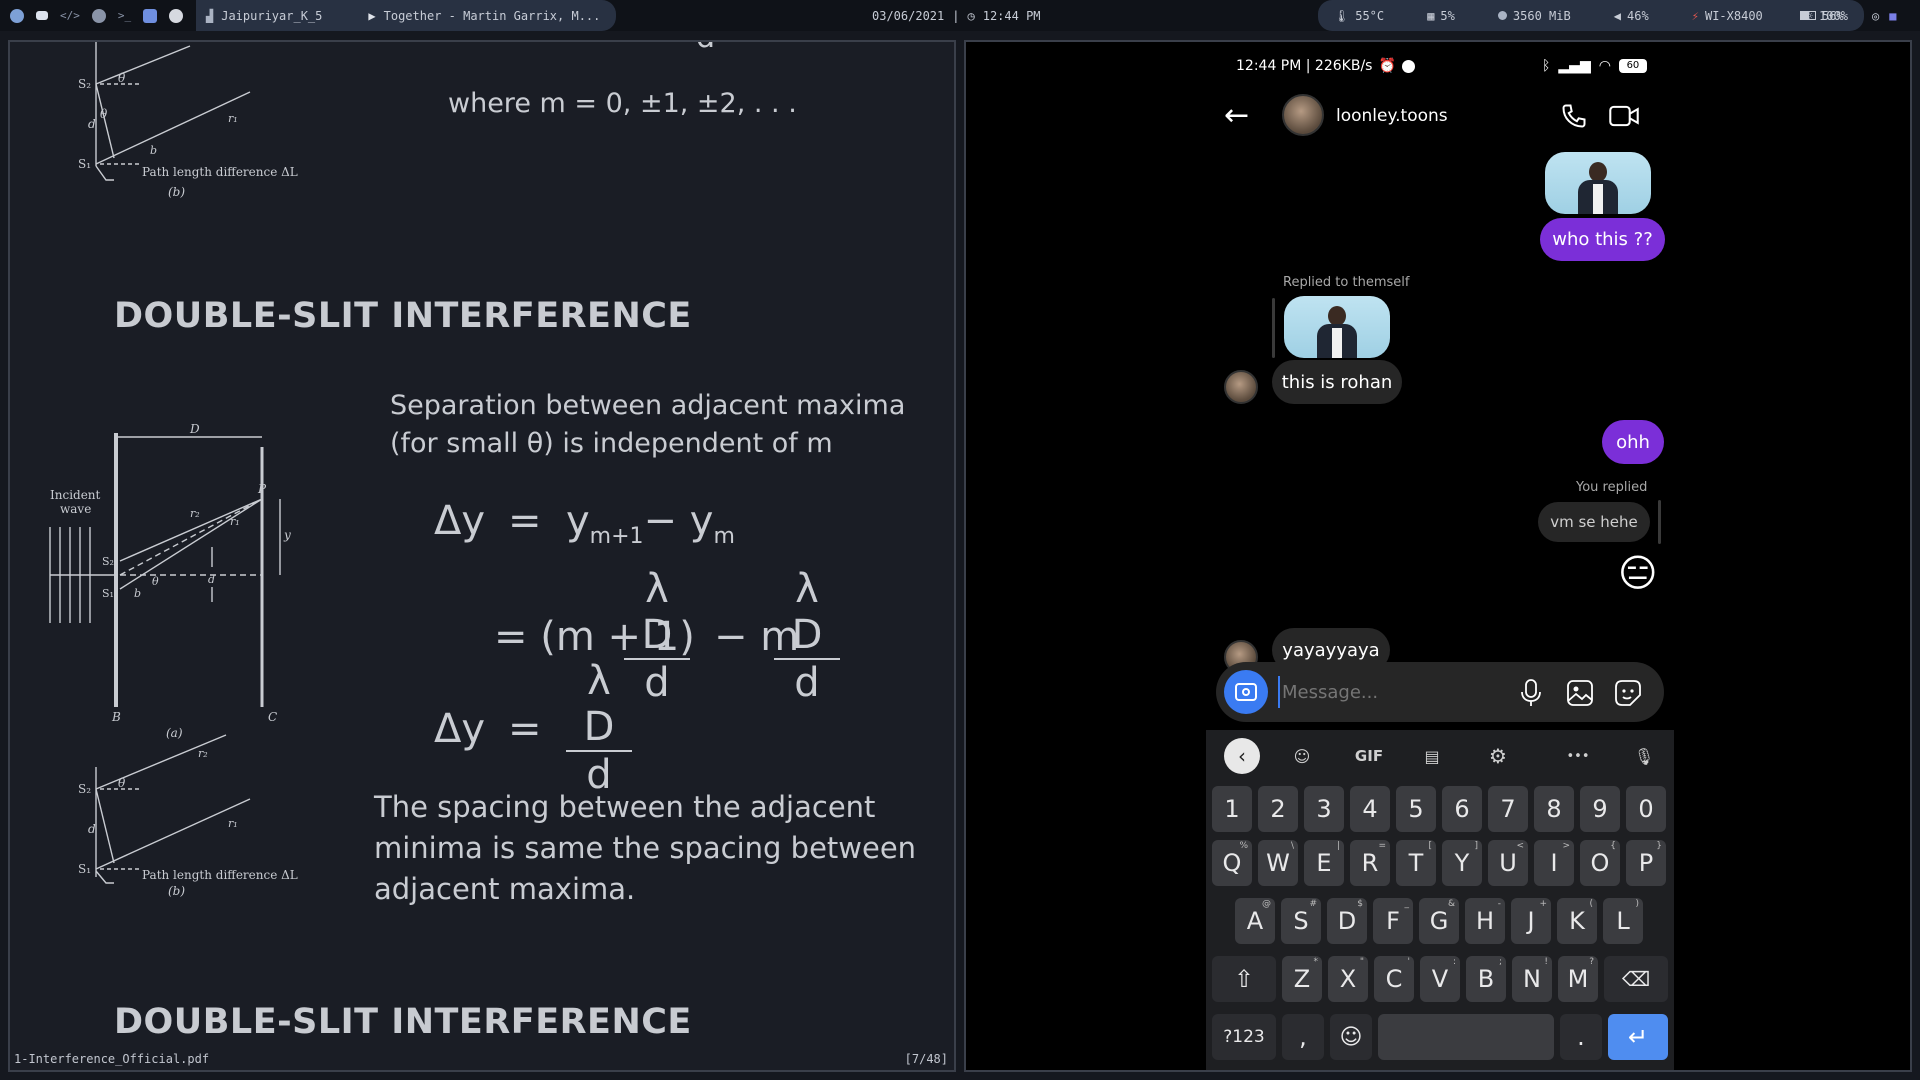 This screenshot has height=1080, width=1920. I want to click on windows-icon, so click(150, 15).